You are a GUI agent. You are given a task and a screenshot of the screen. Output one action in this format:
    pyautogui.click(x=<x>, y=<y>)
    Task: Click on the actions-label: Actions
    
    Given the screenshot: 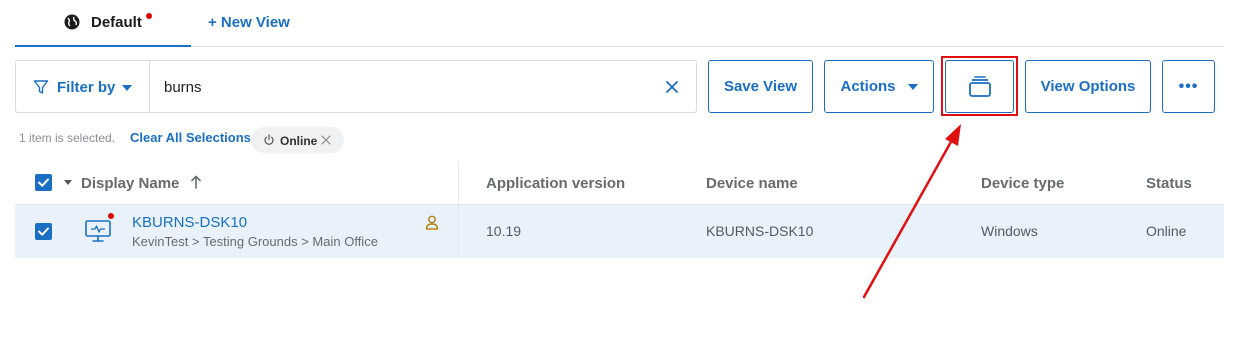 What is the action you would take?
    pyautogui.click(x=868, y=86)
    